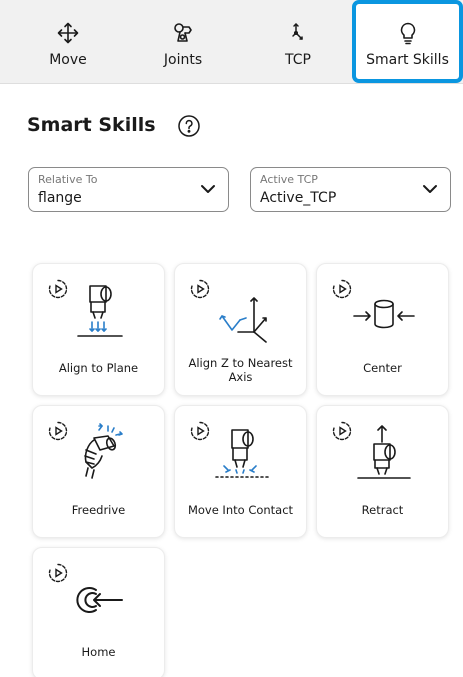 The height and width of the screenshot is (677, 463). What do you see at coordinates (91, 125) in the screenshot?
I see `page-title: Smart Skills` at bounding box center [91, 125].